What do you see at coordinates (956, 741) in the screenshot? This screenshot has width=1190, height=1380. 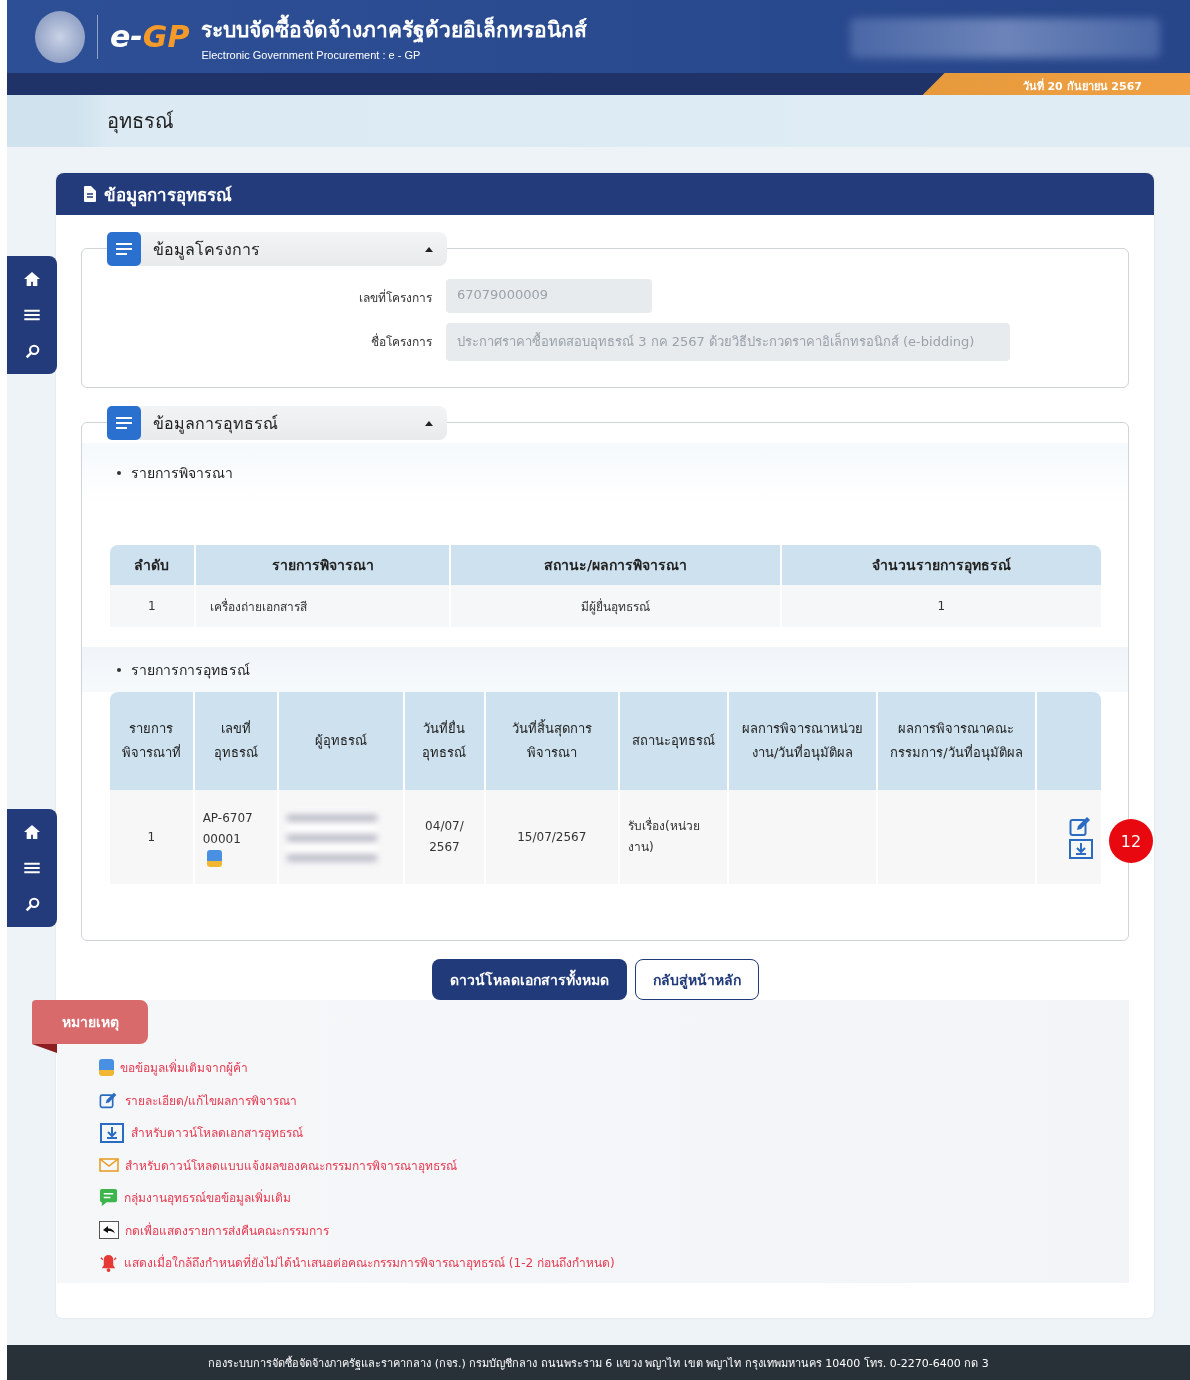 I see `column-header: ผลการพิจารณาคณะกรรมการ/วันที่อนุมัติผล` at bounding box center [956, 741].